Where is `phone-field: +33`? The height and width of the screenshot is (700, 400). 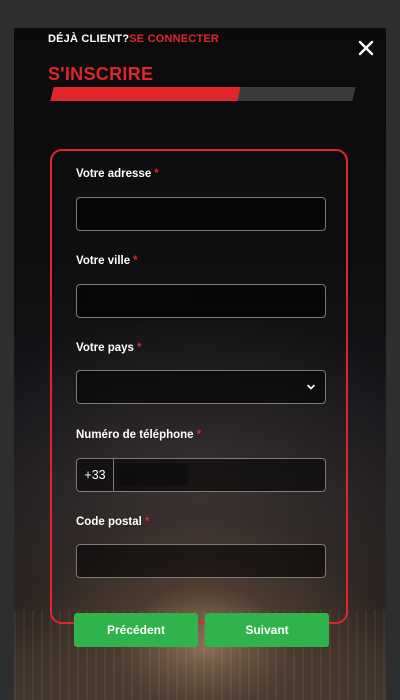
phone-field: +33 is located at coordinates (201, 475).